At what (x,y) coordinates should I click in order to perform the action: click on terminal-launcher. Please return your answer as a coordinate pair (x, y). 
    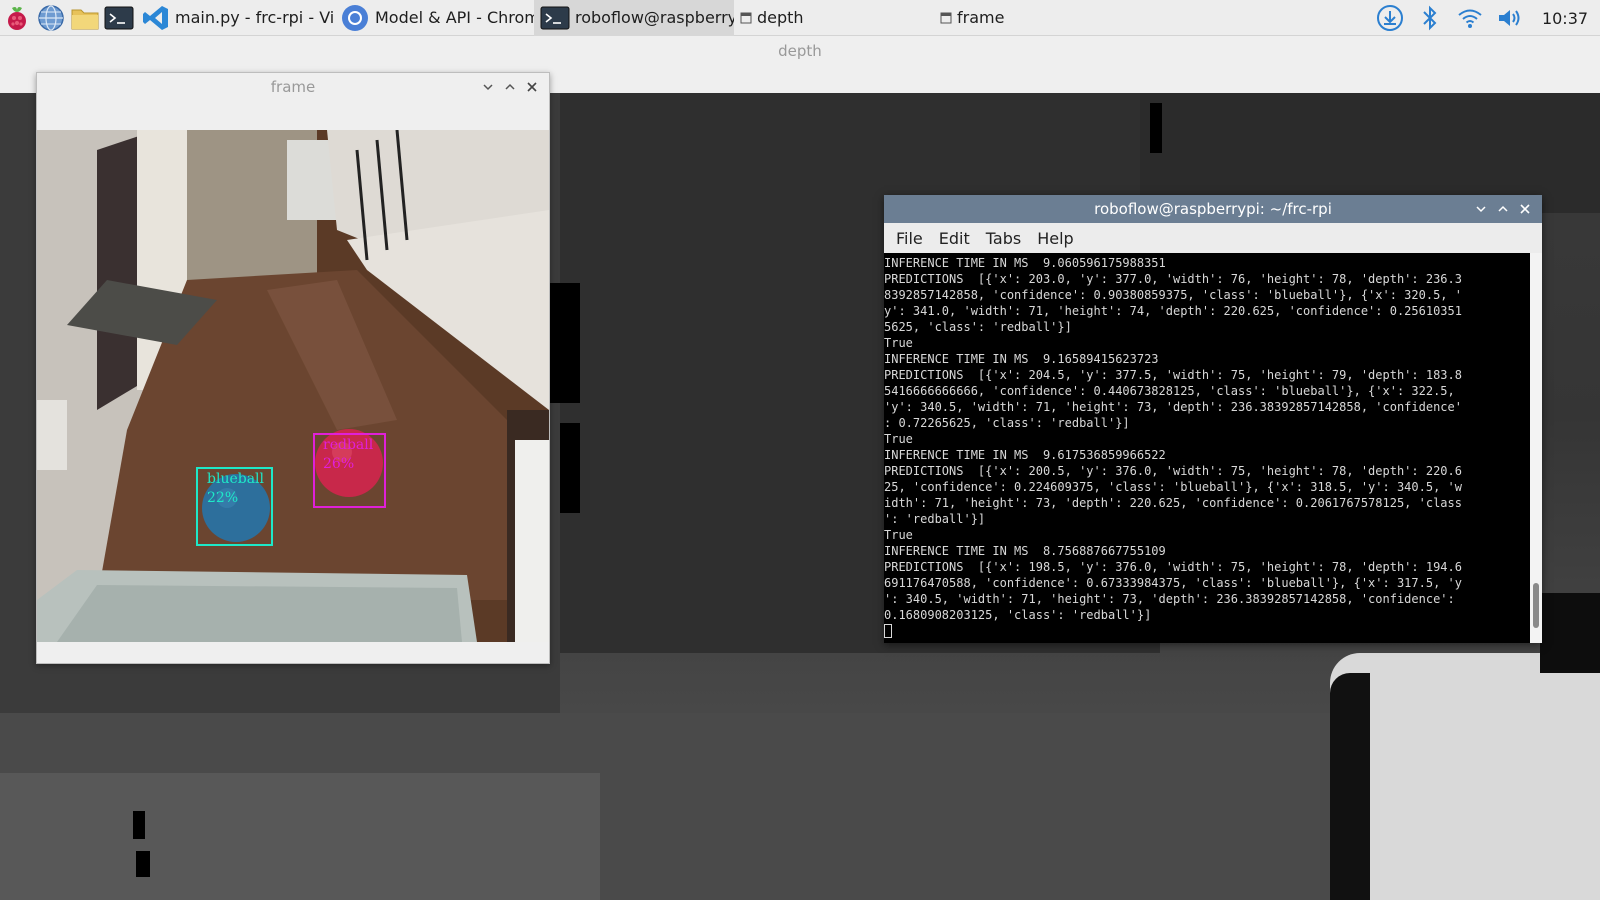
    Looking at the image, I should click on (119, 18).